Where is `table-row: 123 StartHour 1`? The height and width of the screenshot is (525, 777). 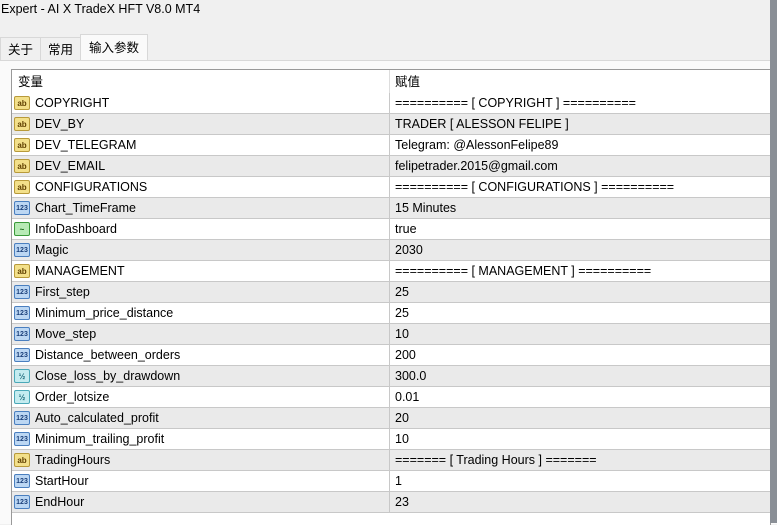 table-row: 123 StartHour 1 is located at coordinates (391, 481).